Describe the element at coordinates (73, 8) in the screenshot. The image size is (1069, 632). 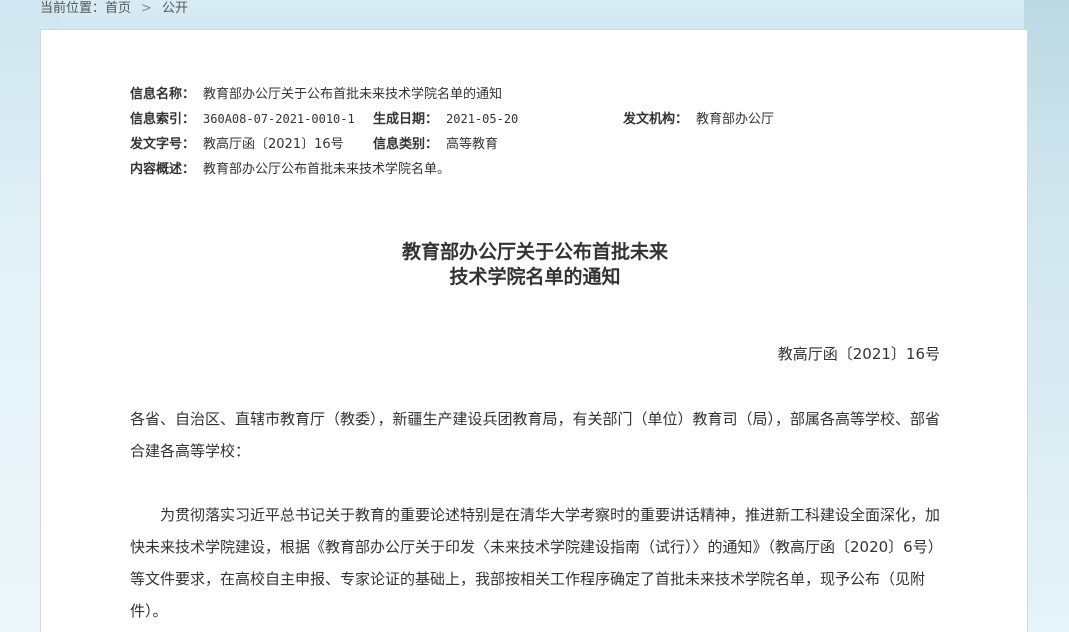
I see `breadcrumb-label: 当前位置：` at that location.